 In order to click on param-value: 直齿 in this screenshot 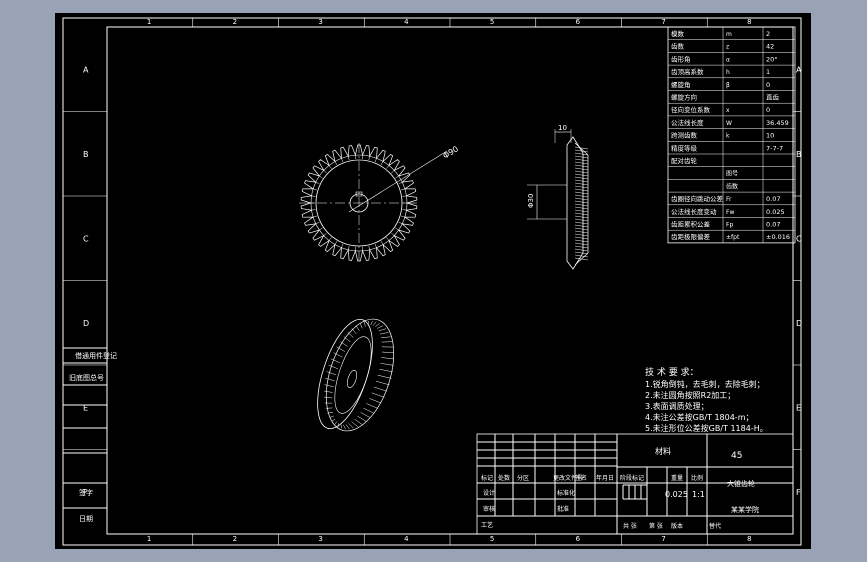, I will do `click(773, 97)`.